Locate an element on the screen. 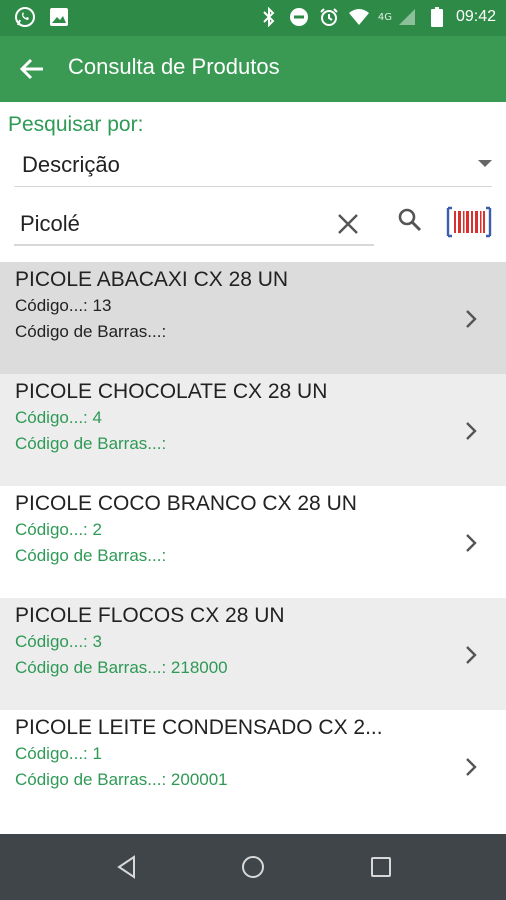  search-icon is located at coordinates (410, 220).